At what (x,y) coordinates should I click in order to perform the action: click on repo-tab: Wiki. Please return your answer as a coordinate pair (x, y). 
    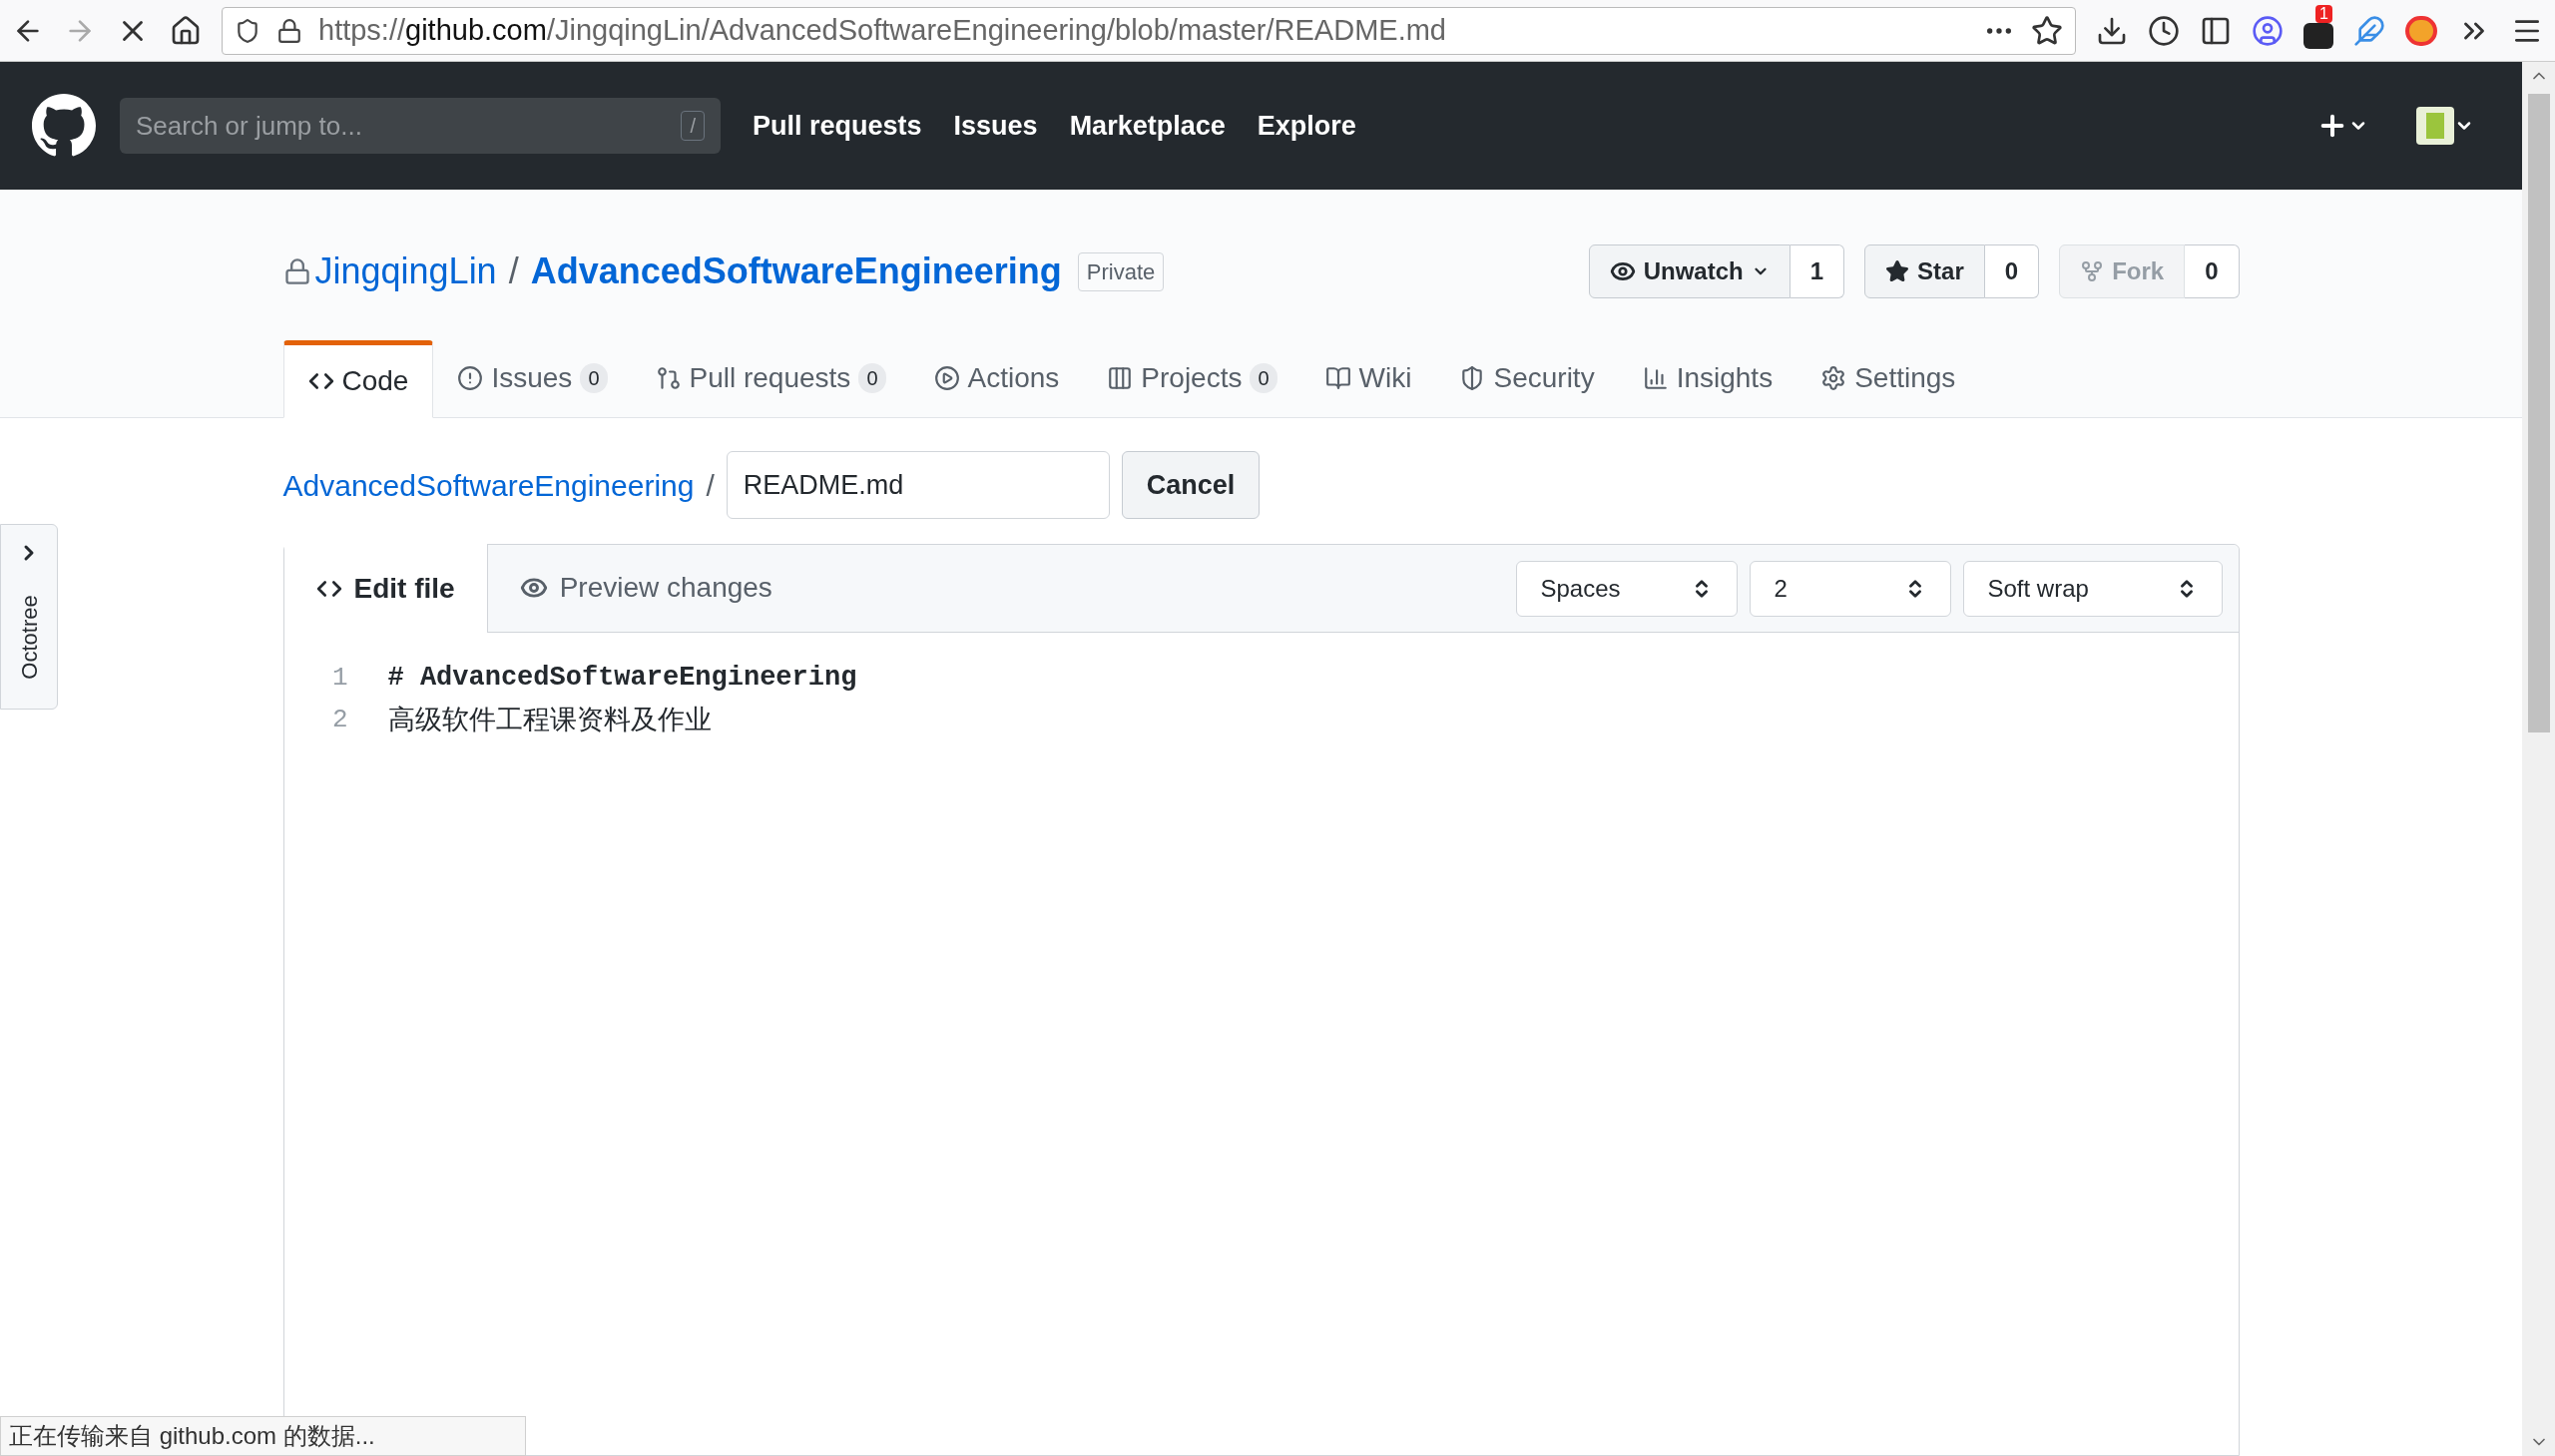
    Looking at the image, I should click on (1368, 378).